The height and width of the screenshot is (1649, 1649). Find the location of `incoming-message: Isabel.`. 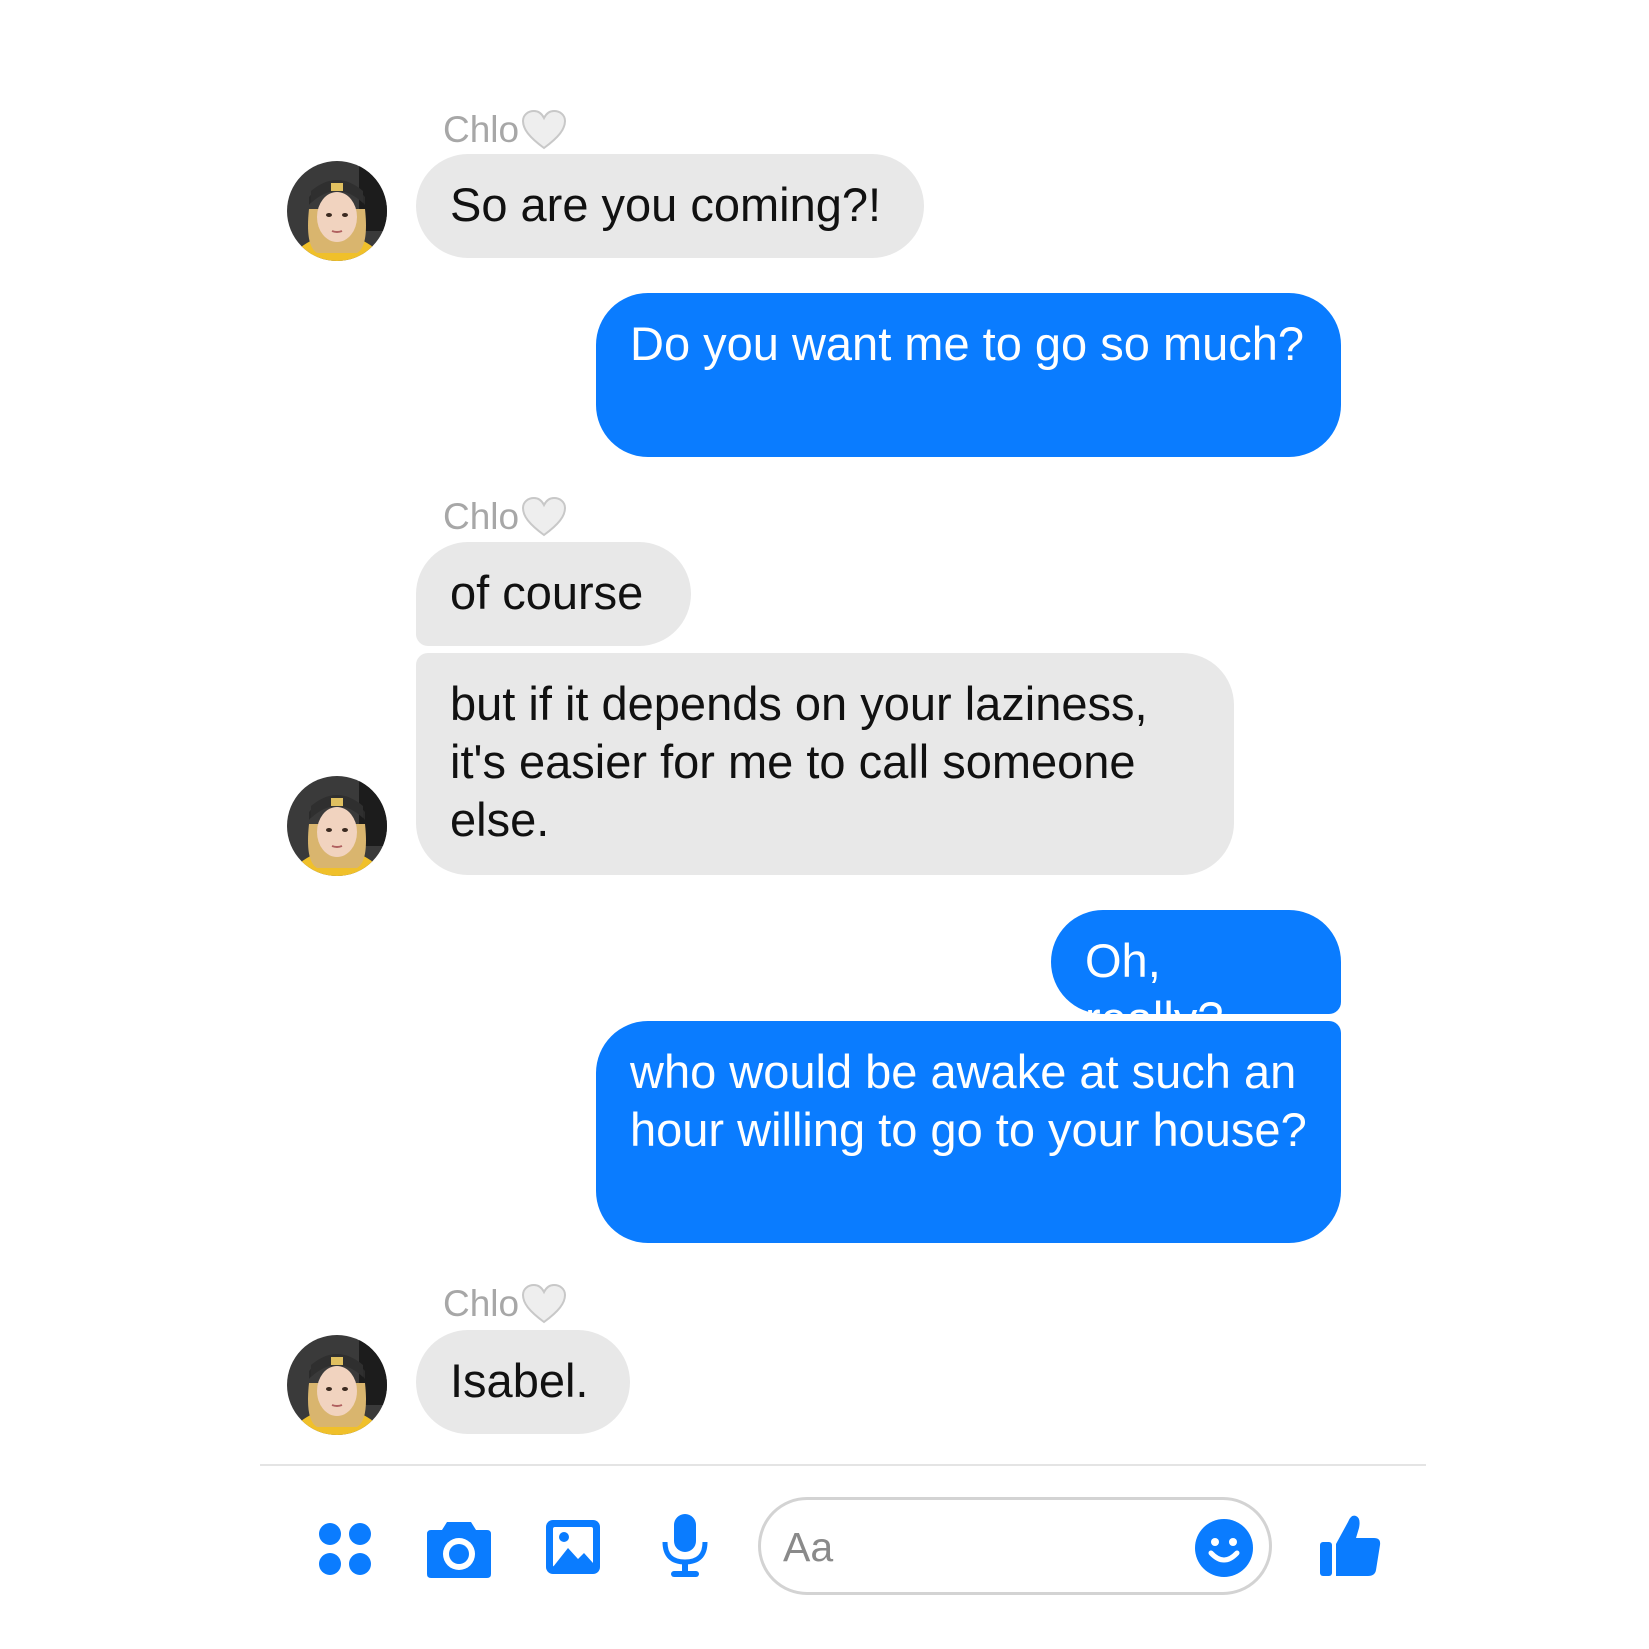

incoming-message: Isabel. is located at coordinates (523, 1382).